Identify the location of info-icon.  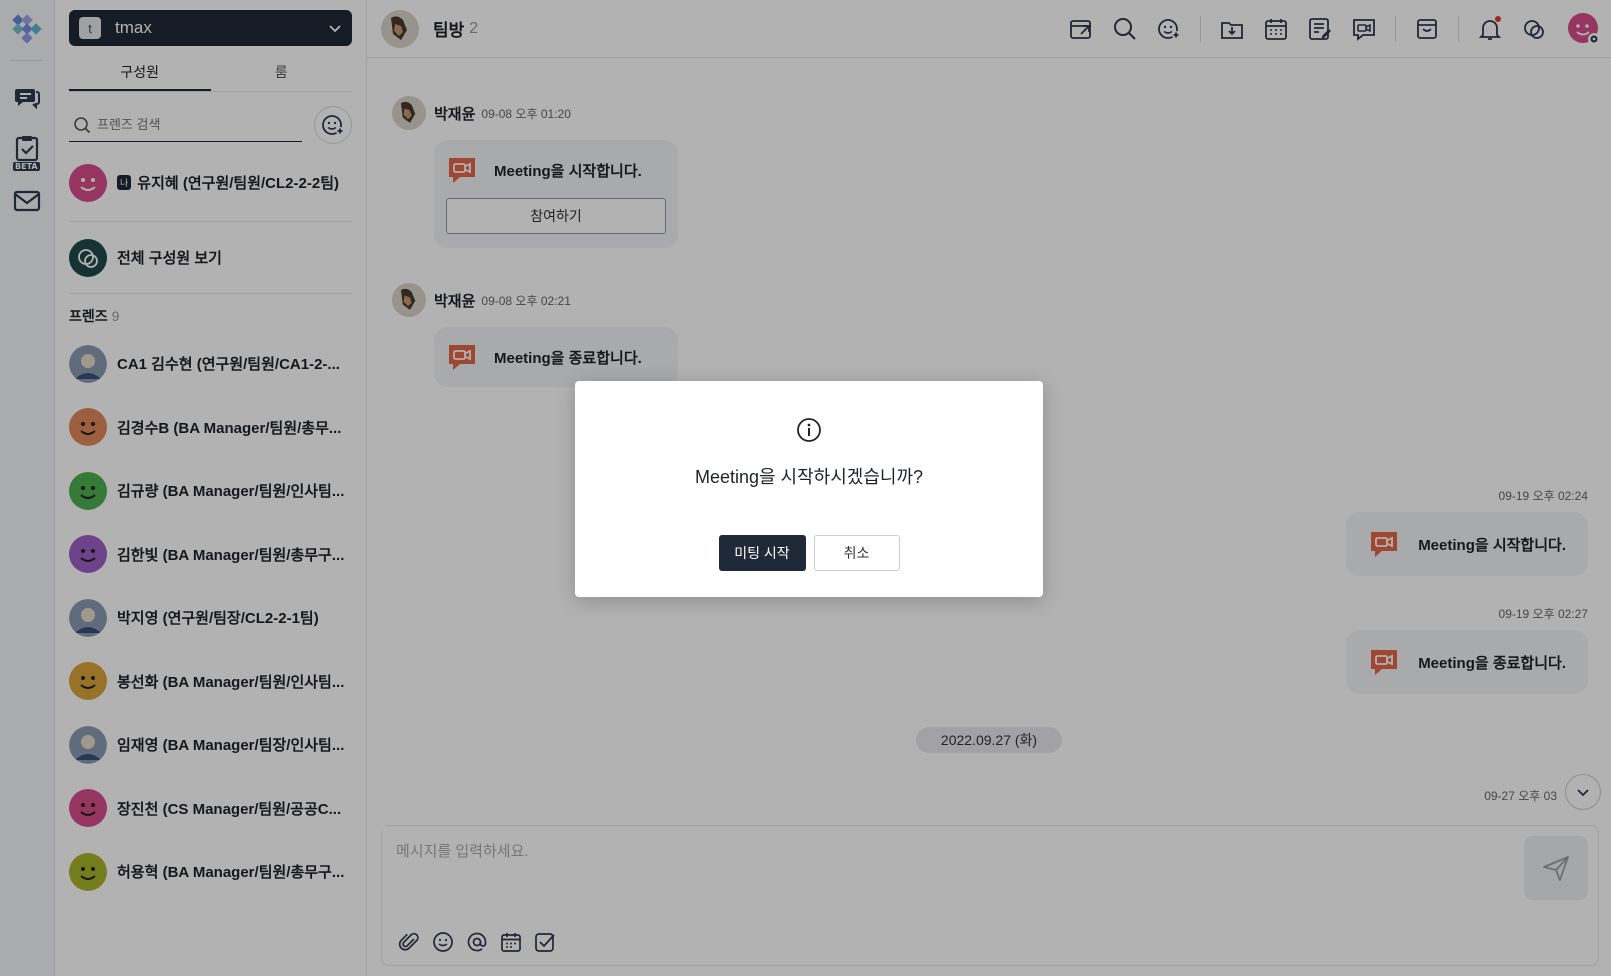
(809, 430).